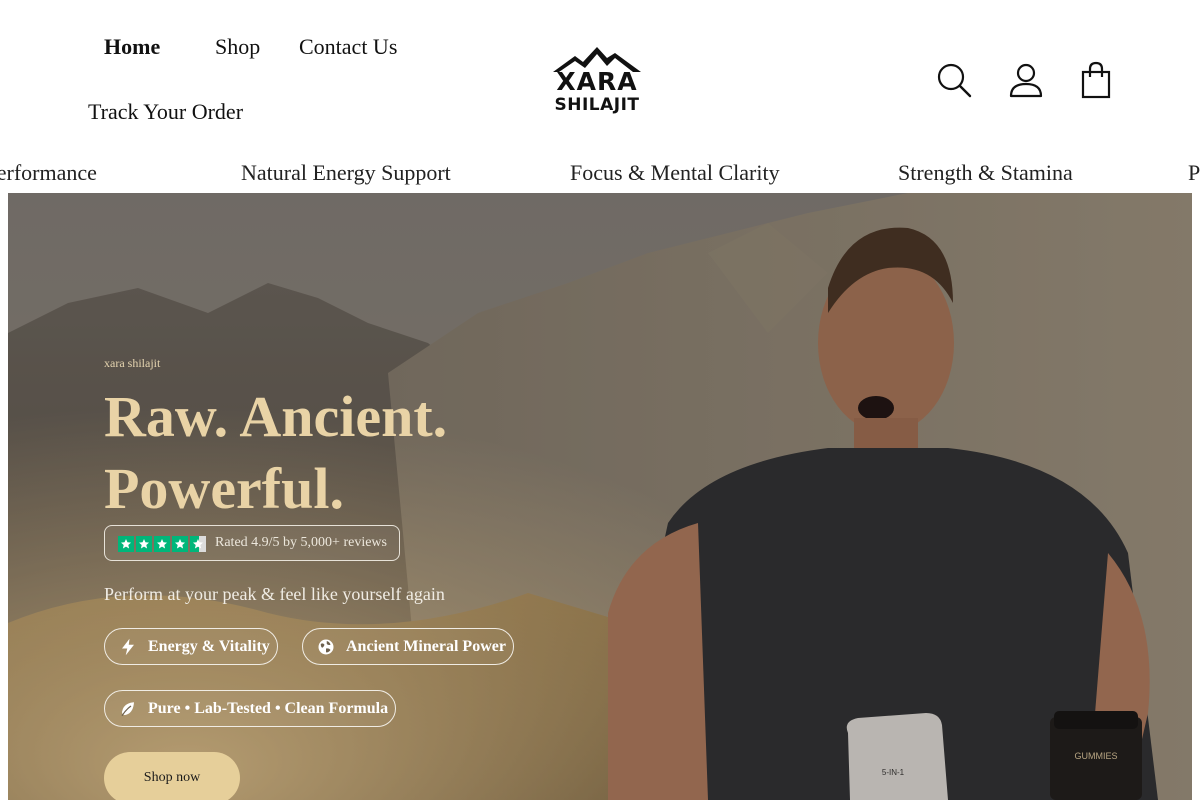 Image resolution: width=1200 pixels, height=800 pixels. I want to click on lightning-icon, so click(128, 646).